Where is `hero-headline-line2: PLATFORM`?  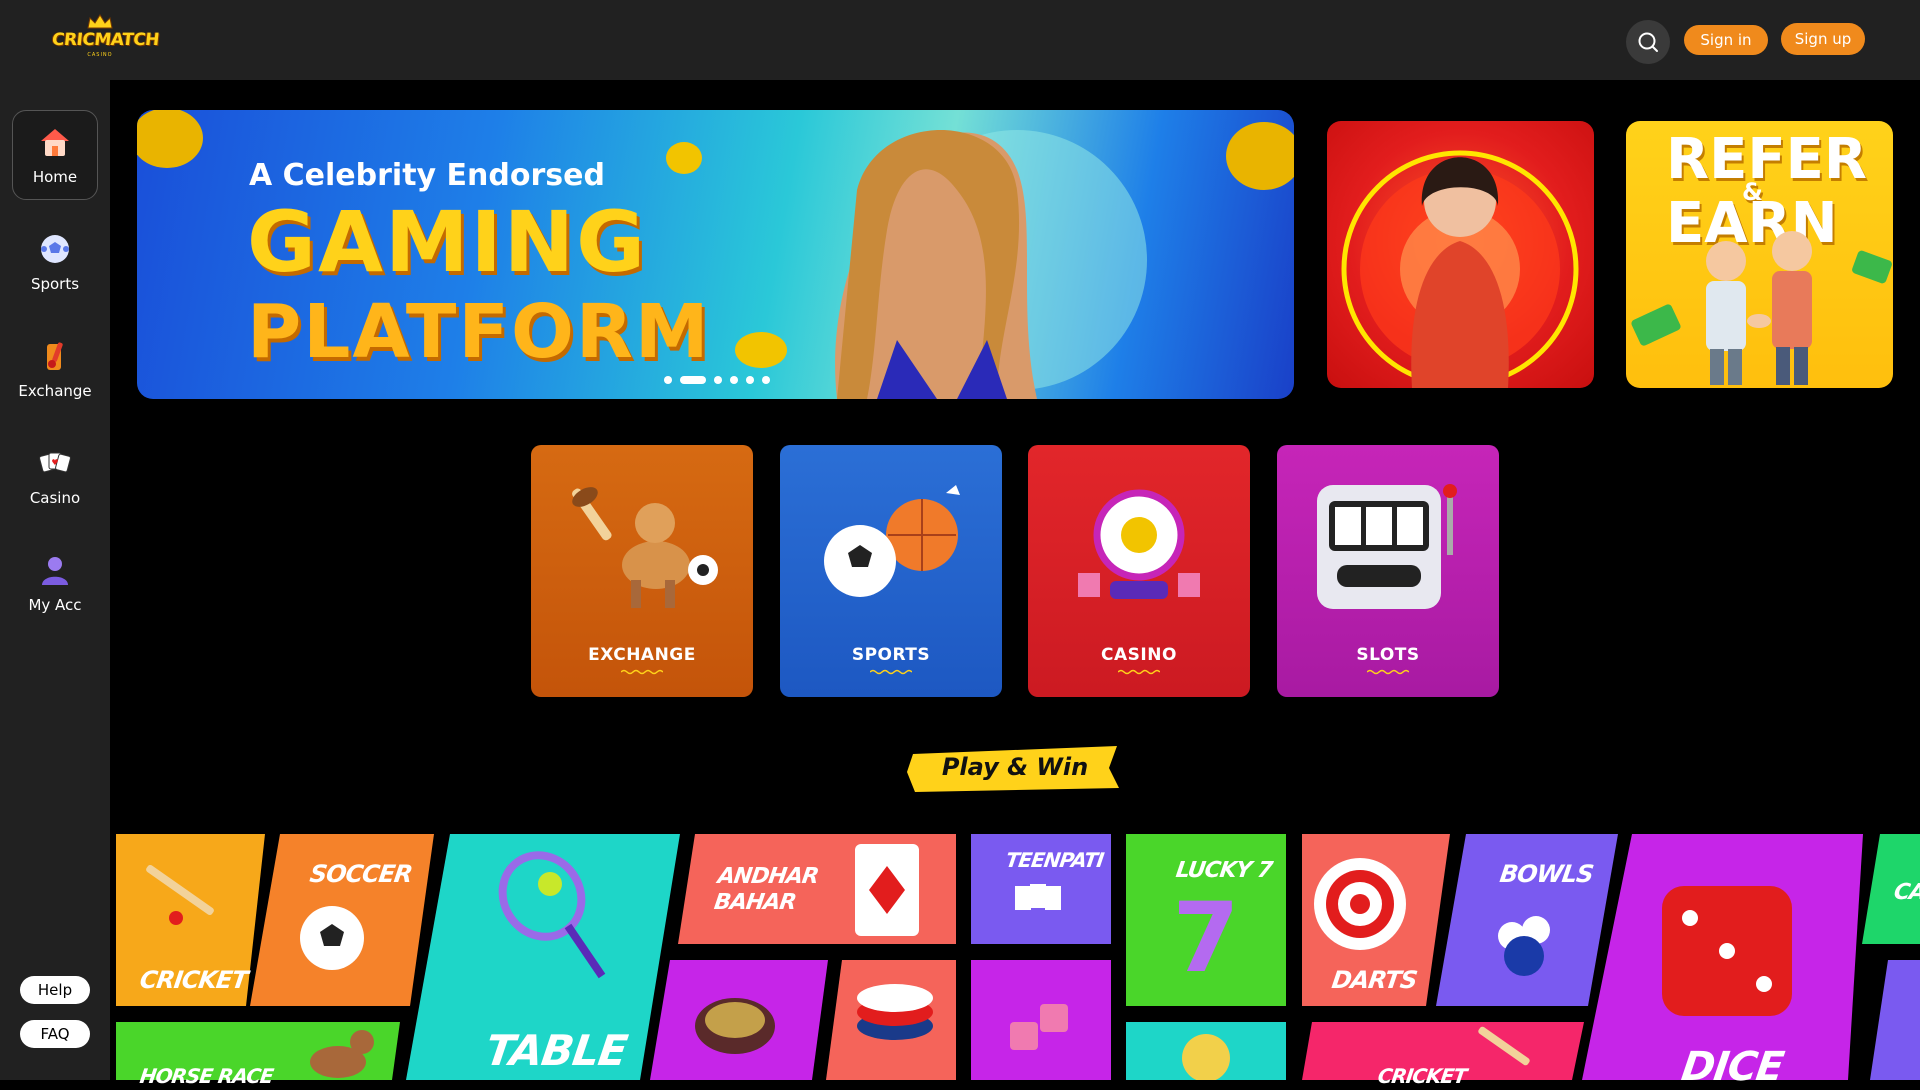 hero-headline-line2: PLATFORM is located at coordinates (479, 332).